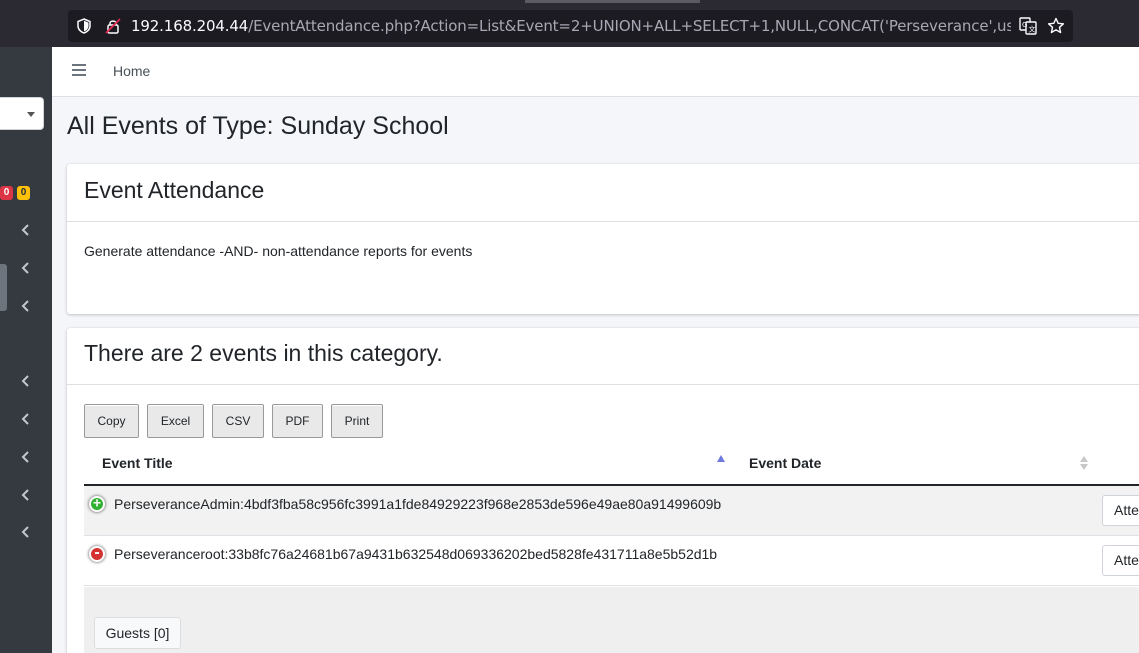 The height and width of the screenshot is (653, 1139). What do you see at coordinates (79, 70) in the screenshot?
I see `hamburger-menu-icon` at bounding box center [79, 70].